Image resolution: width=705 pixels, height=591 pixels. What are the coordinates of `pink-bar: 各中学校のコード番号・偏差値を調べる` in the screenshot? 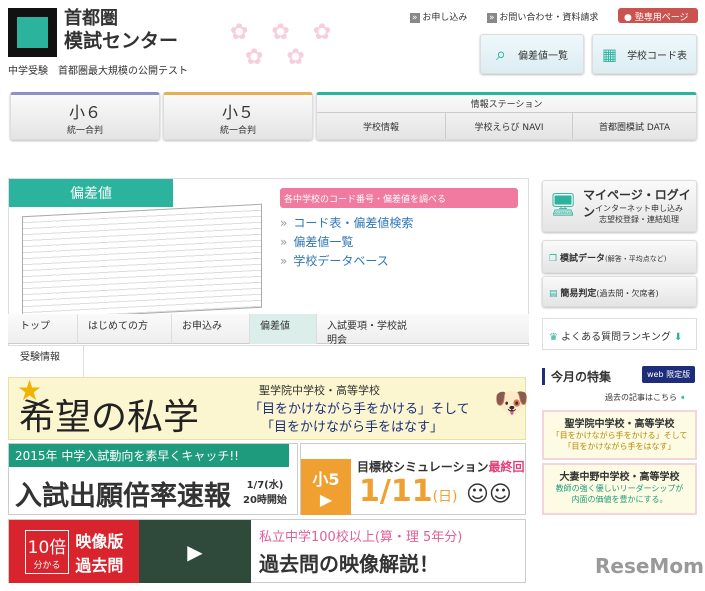 It's located at (399, 198).